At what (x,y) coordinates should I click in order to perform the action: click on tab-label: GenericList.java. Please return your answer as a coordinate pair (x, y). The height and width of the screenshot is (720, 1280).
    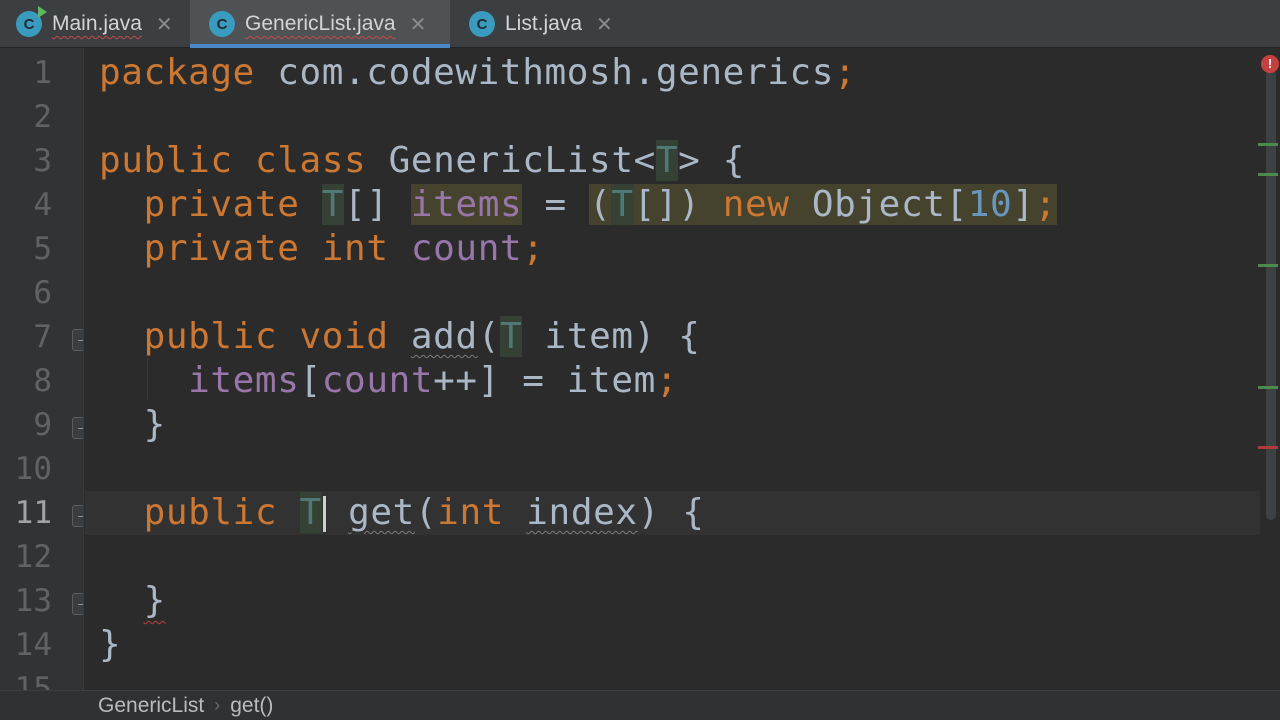
    Looking at the image, I should click on (320, 23).